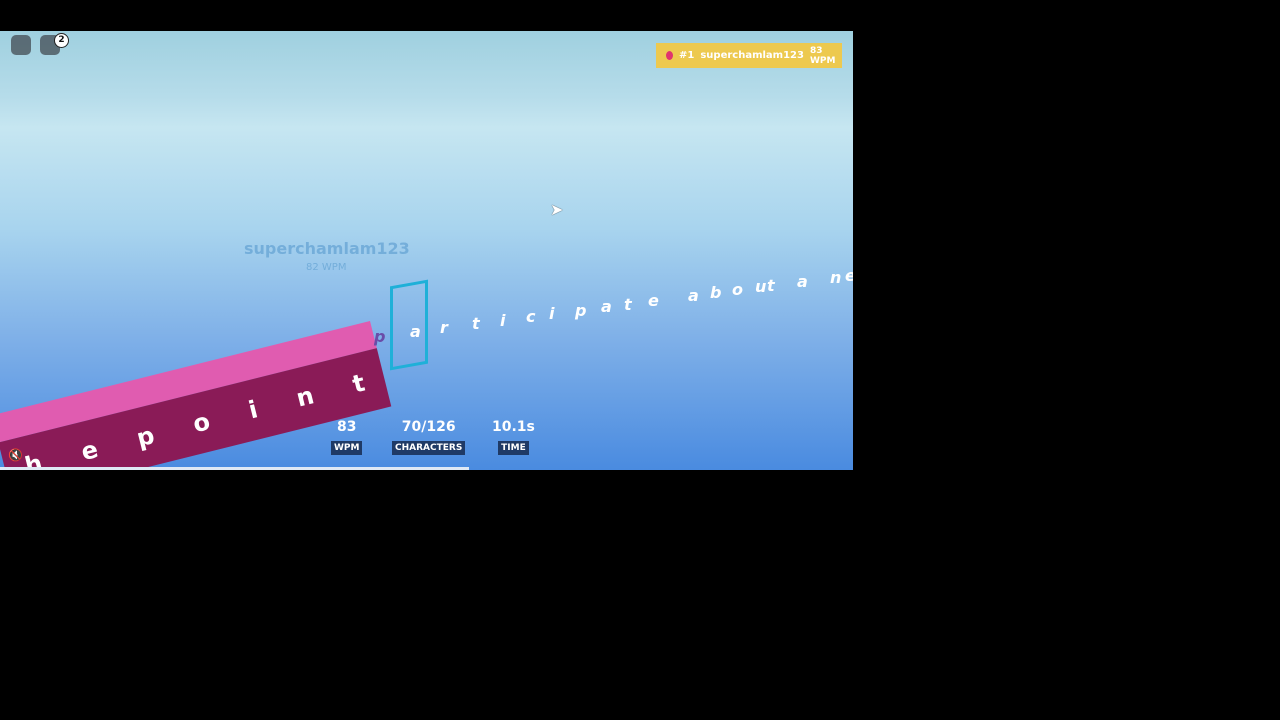  I want to click on ghost-player-name: superchamlam123, so click(327, 248).